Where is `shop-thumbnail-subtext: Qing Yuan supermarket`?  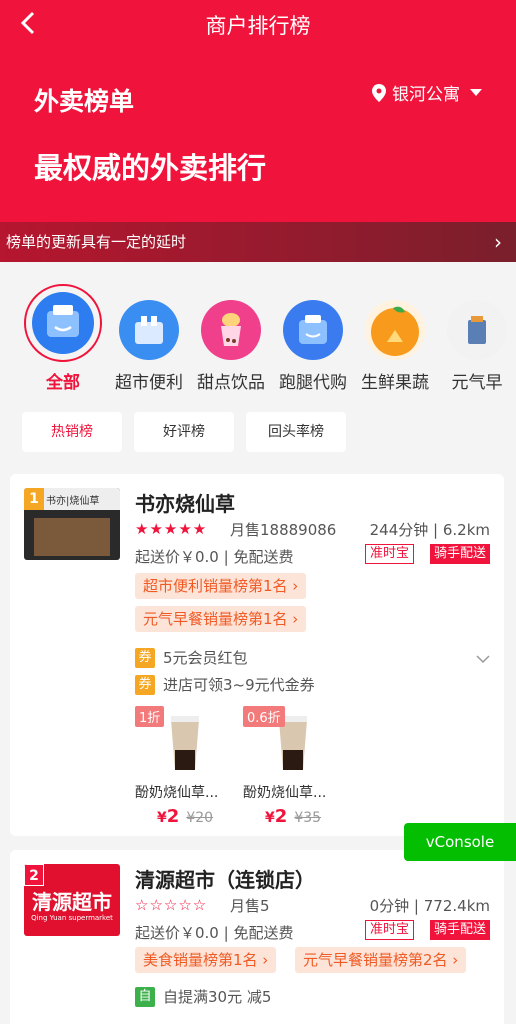
shop-thumbnail-subtext: Qing Yuan supermarket is located at coordinates (72, 918).